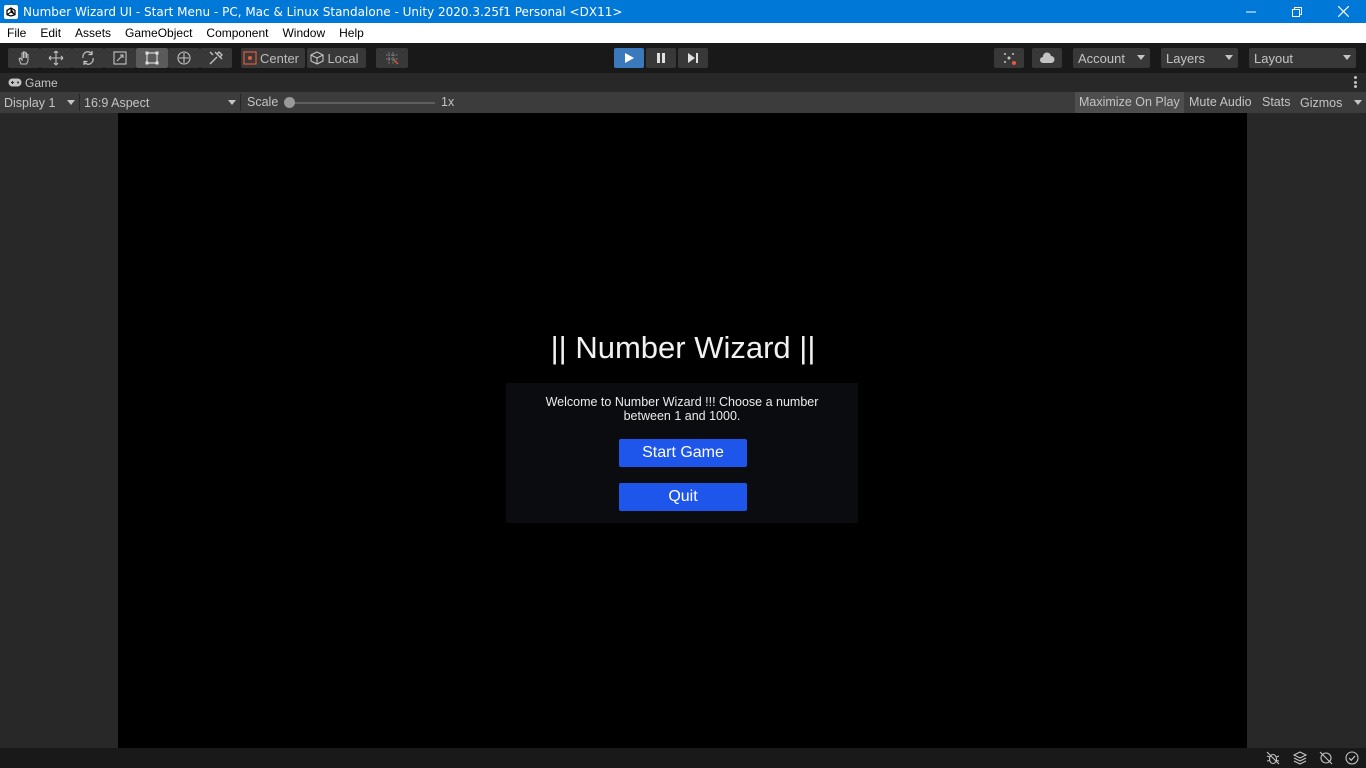 This screenshot has width=1366, height=768. I want to click on aspect-label: 16:9 Aspect, so click(117, 102).